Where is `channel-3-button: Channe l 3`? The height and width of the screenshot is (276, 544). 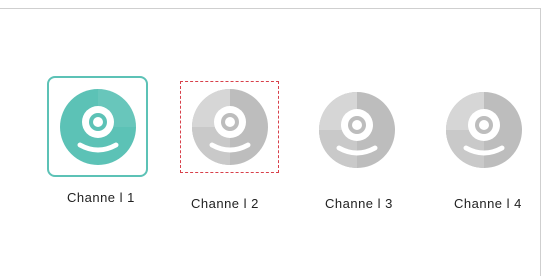 channel-3-button: Channe l 3 is located at coordinates (359, 156).